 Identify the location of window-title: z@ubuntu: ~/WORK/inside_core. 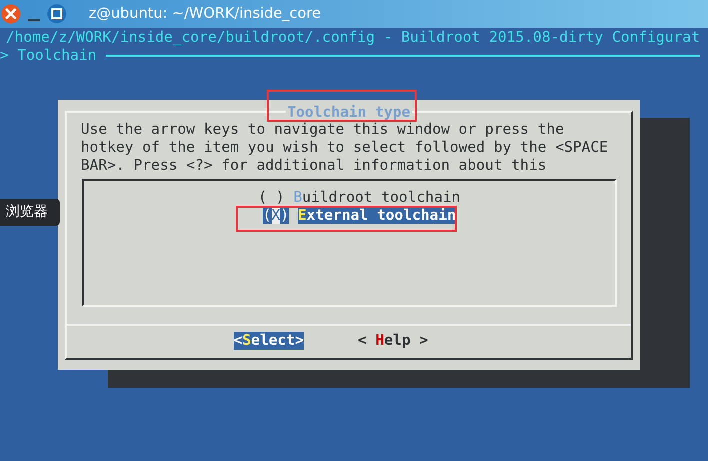
(205, 14).